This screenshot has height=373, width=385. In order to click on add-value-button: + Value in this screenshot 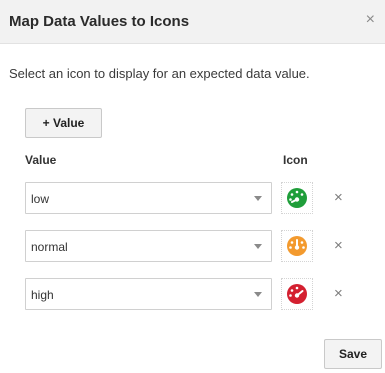, I will do `click(63, 123)`.